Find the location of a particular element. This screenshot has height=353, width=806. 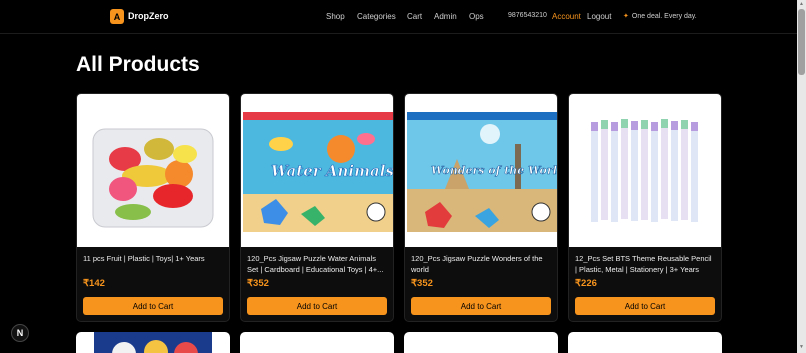

product-price: ₹142 is located at coordinates (94, 283).